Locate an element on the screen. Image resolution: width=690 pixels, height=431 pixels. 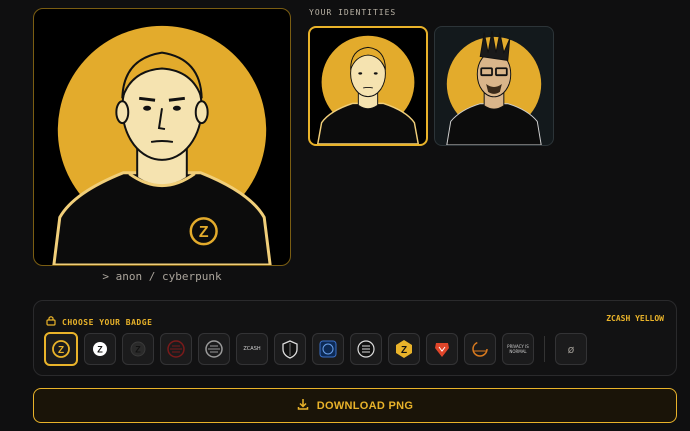
identity-card-cyberpunk is located at coordinates (494, 86).